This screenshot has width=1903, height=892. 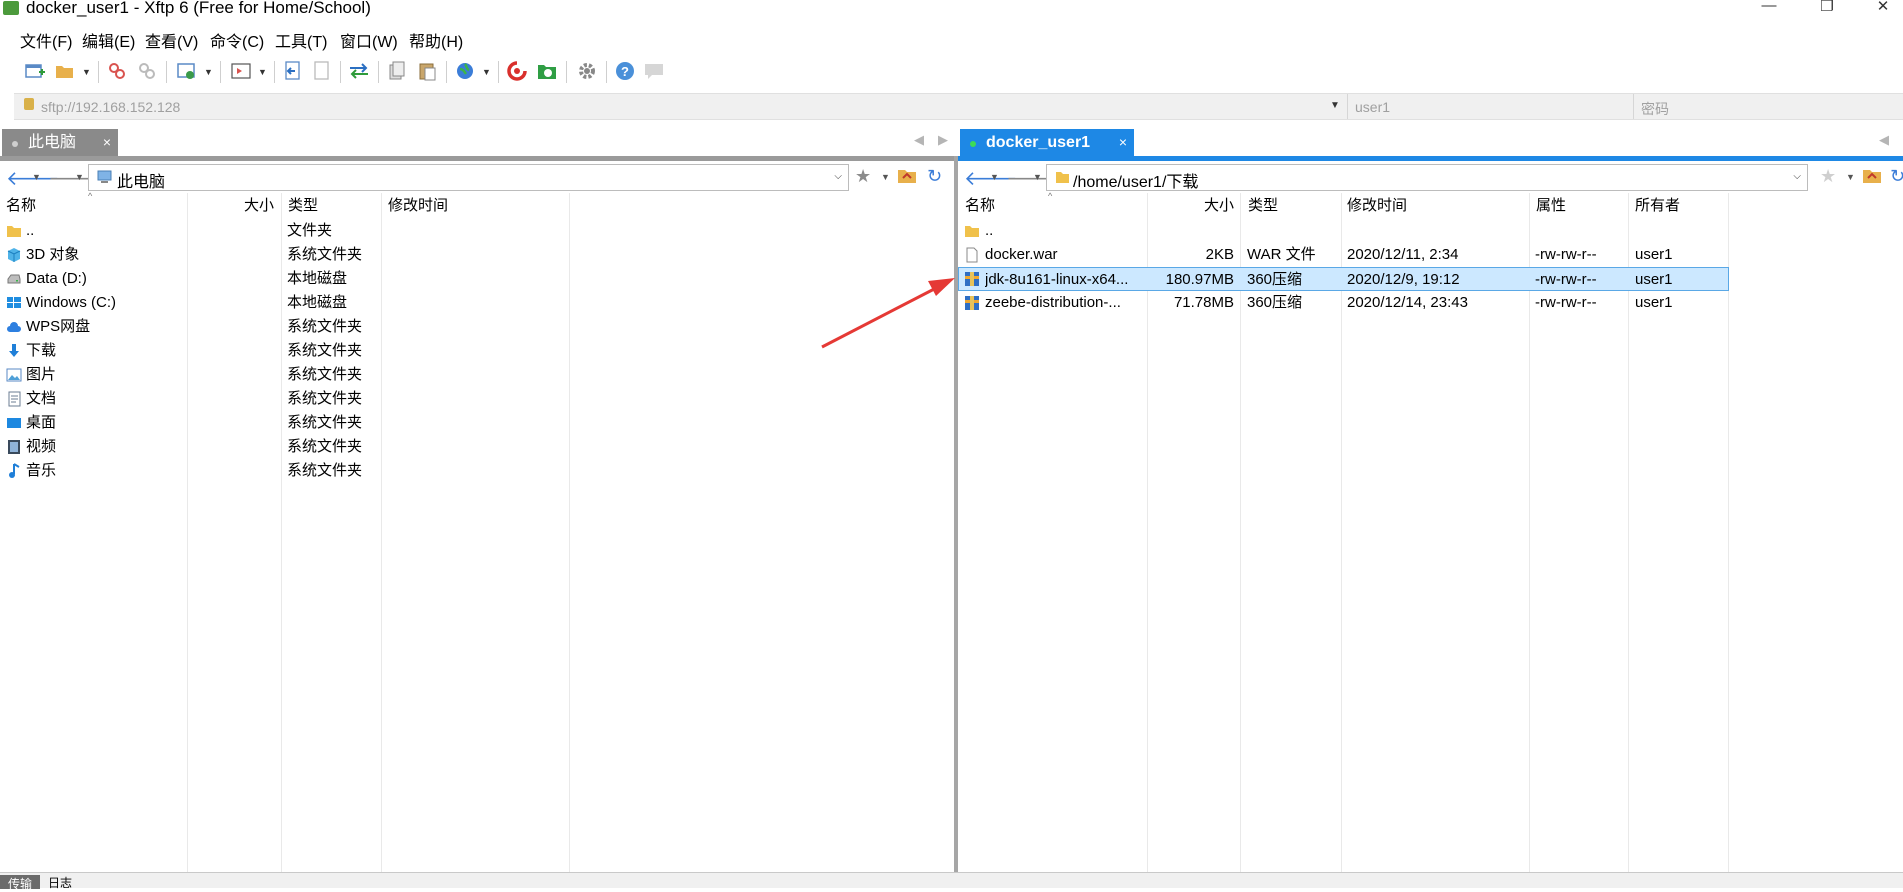 I want to click on pictures-icon, so click(x=14, y=375).